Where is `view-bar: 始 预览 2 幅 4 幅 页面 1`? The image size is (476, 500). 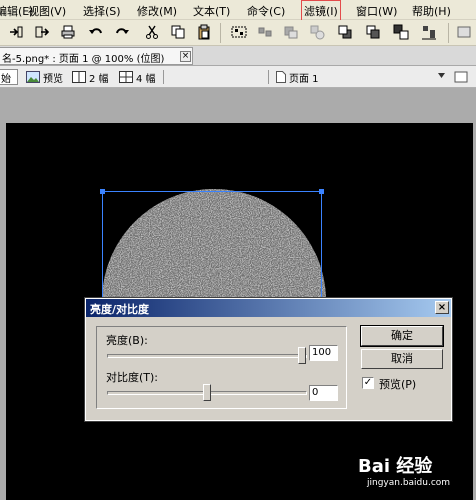 view-bar: 始 预览 2 幅 4 幅 页面 1 is located at coordinates (238, 77).